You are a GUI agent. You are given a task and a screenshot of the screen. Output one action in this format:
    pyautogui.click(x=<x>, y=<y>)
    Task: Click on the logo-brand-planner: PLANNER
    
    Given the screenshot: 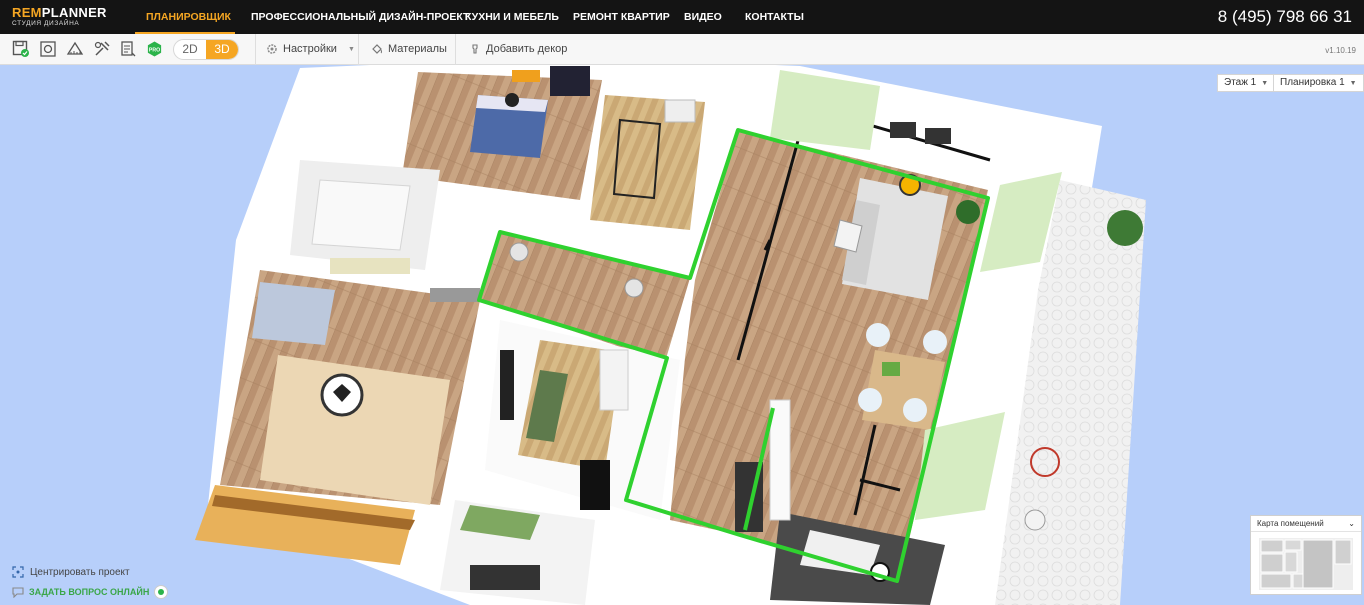 What is the action you would take?
    pyautogui.click(x=74, y=12)
    